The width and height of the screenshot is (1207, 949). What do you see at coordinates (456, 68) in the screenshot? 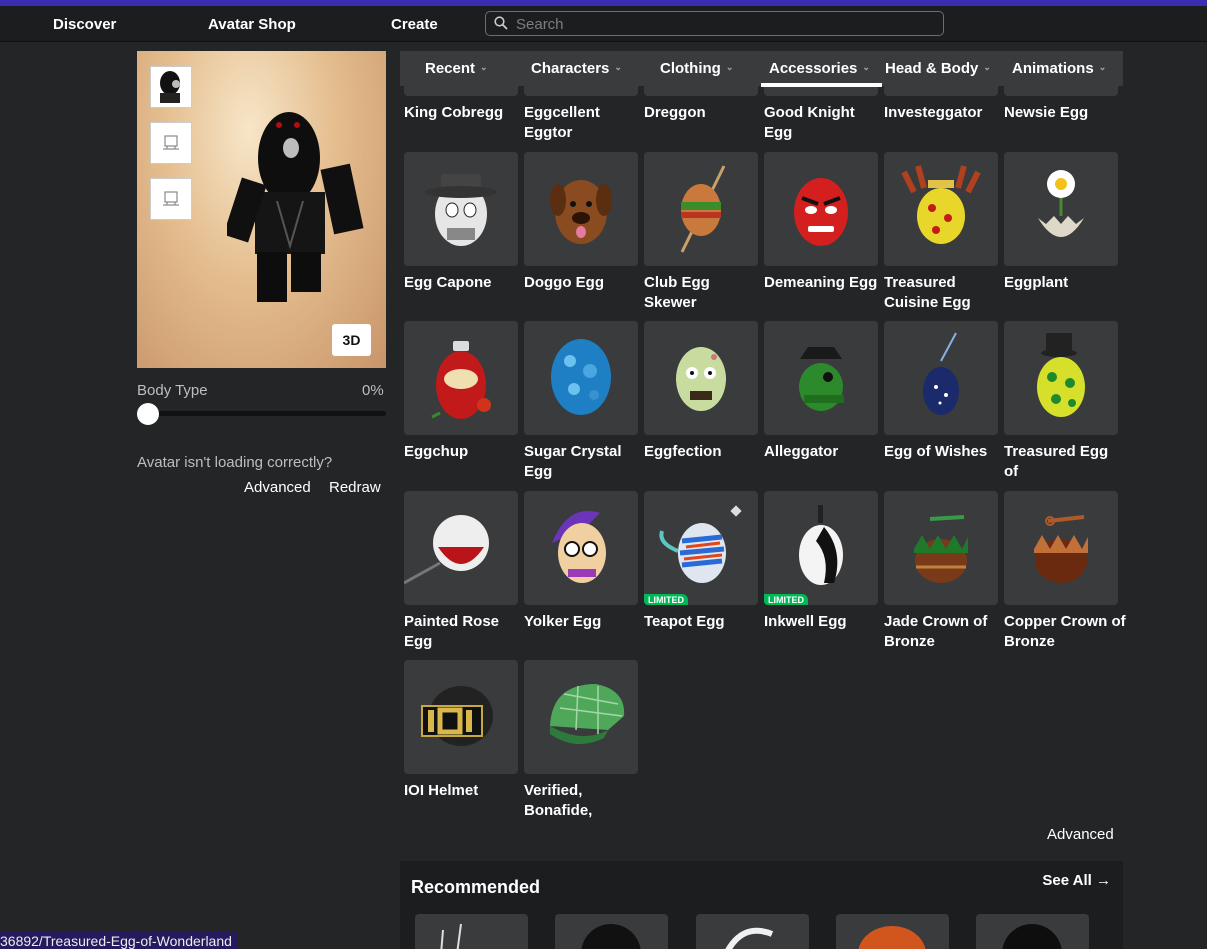
I see `tab-recent: Recent ⌄` at bounding box center [456, 68].